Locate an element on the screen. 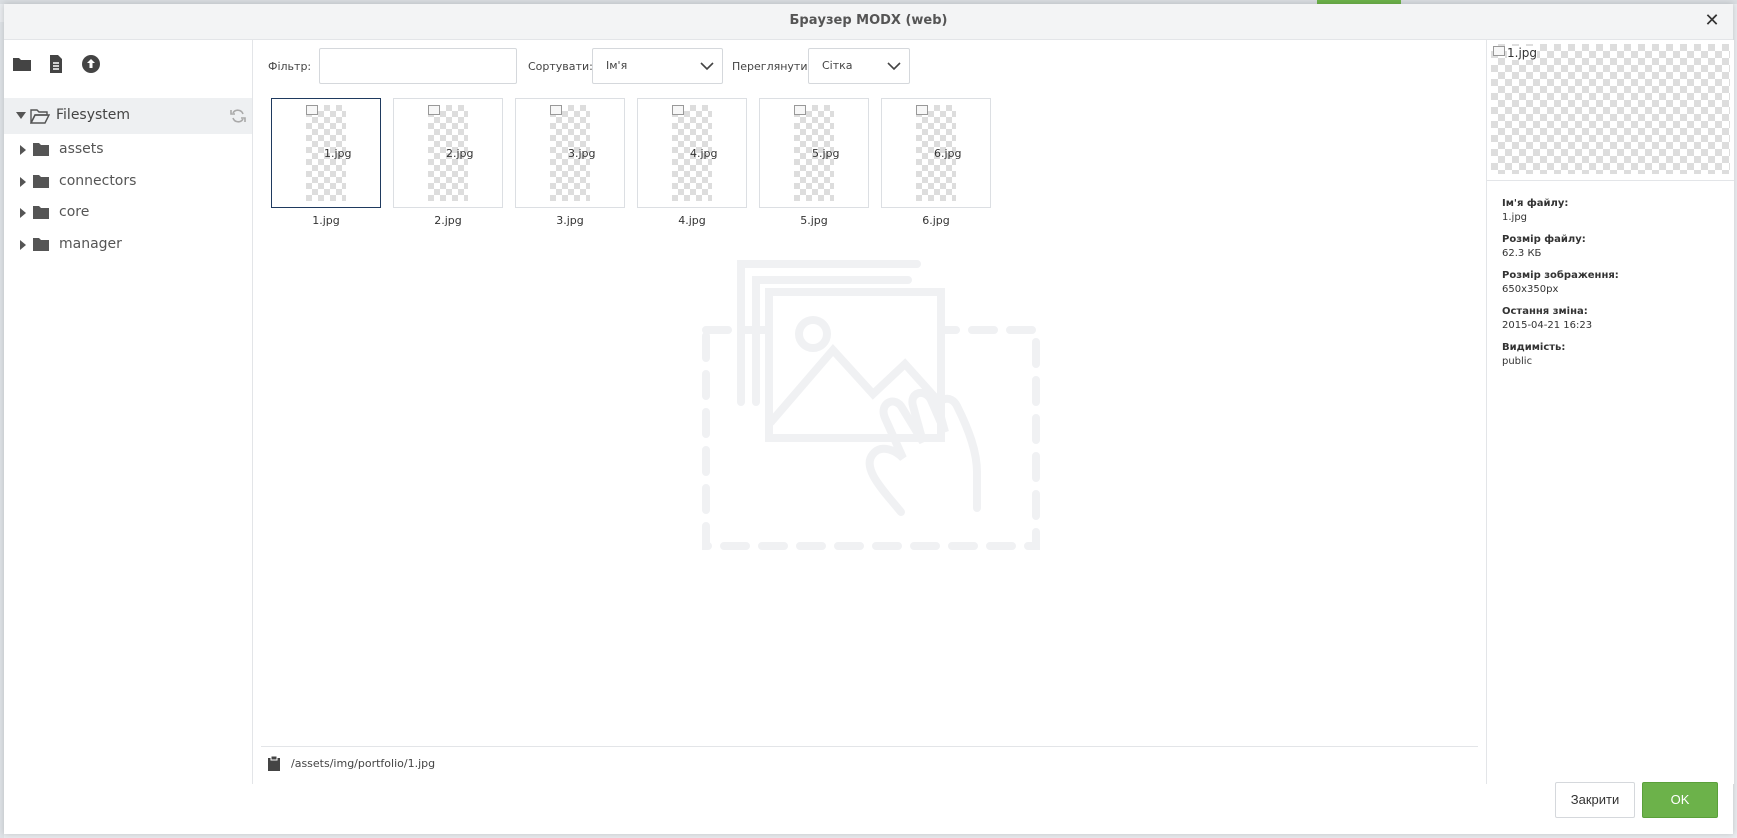 The width and height of the screenshot is (1737, 838). detail-label: Розмір файлу: is located at coordinates (1544, 239).